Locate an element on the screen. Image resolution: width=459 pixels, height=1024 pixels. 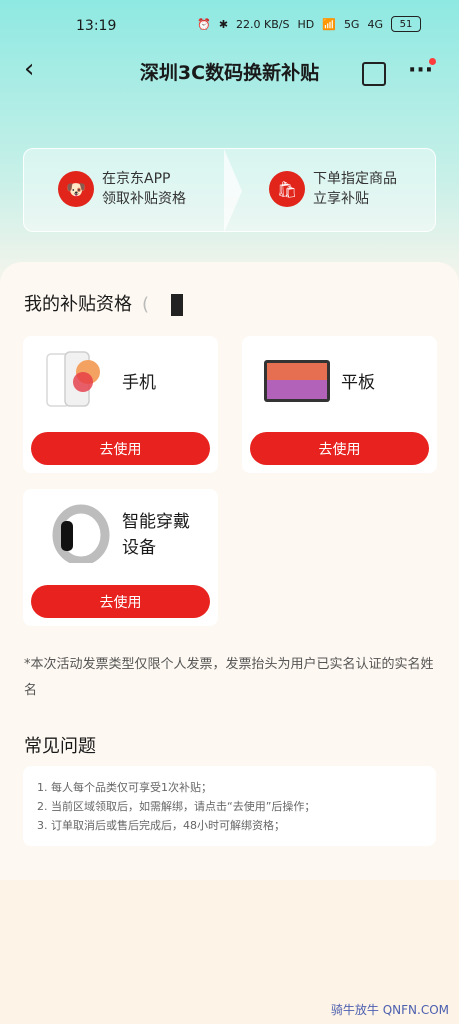
invoice-note: *本次活动发票类型仅限个人发票，发票抬头为用户已实名认证的实名姓名 is located at coordinates (229, 677).